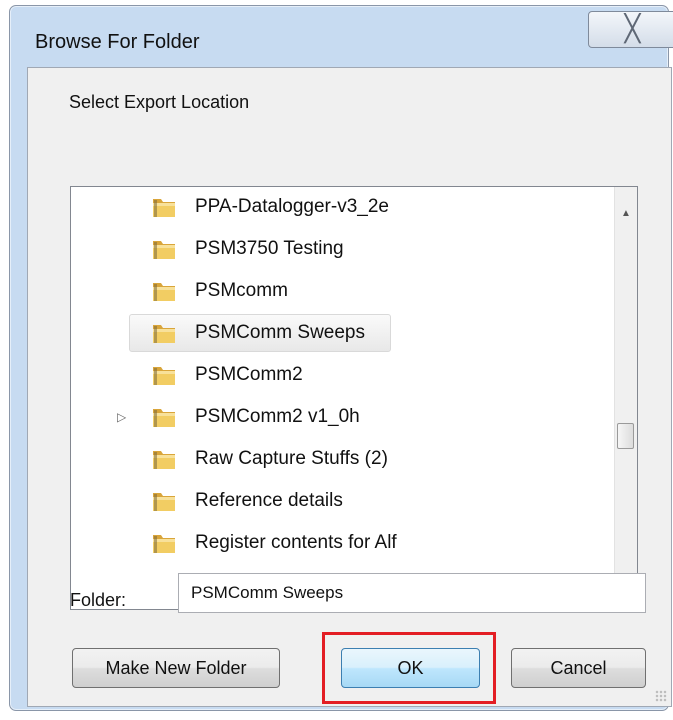 This screenshot has height=720, width=673. What do you see at coordinates (291, 458) in the screenshot?
I see `tree-item-label: Raw Capture Stuffs (2)` at bounding box center [291, 458].